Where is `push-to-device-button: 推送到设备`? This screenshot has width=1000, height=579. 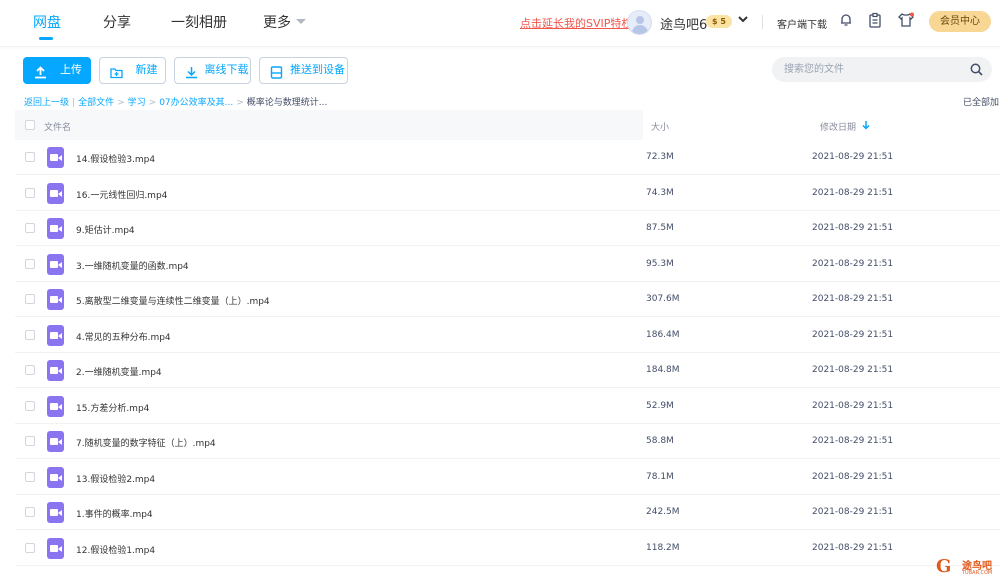
push-to-device-button: 推送到设备 is located at coordinates (303, 70).